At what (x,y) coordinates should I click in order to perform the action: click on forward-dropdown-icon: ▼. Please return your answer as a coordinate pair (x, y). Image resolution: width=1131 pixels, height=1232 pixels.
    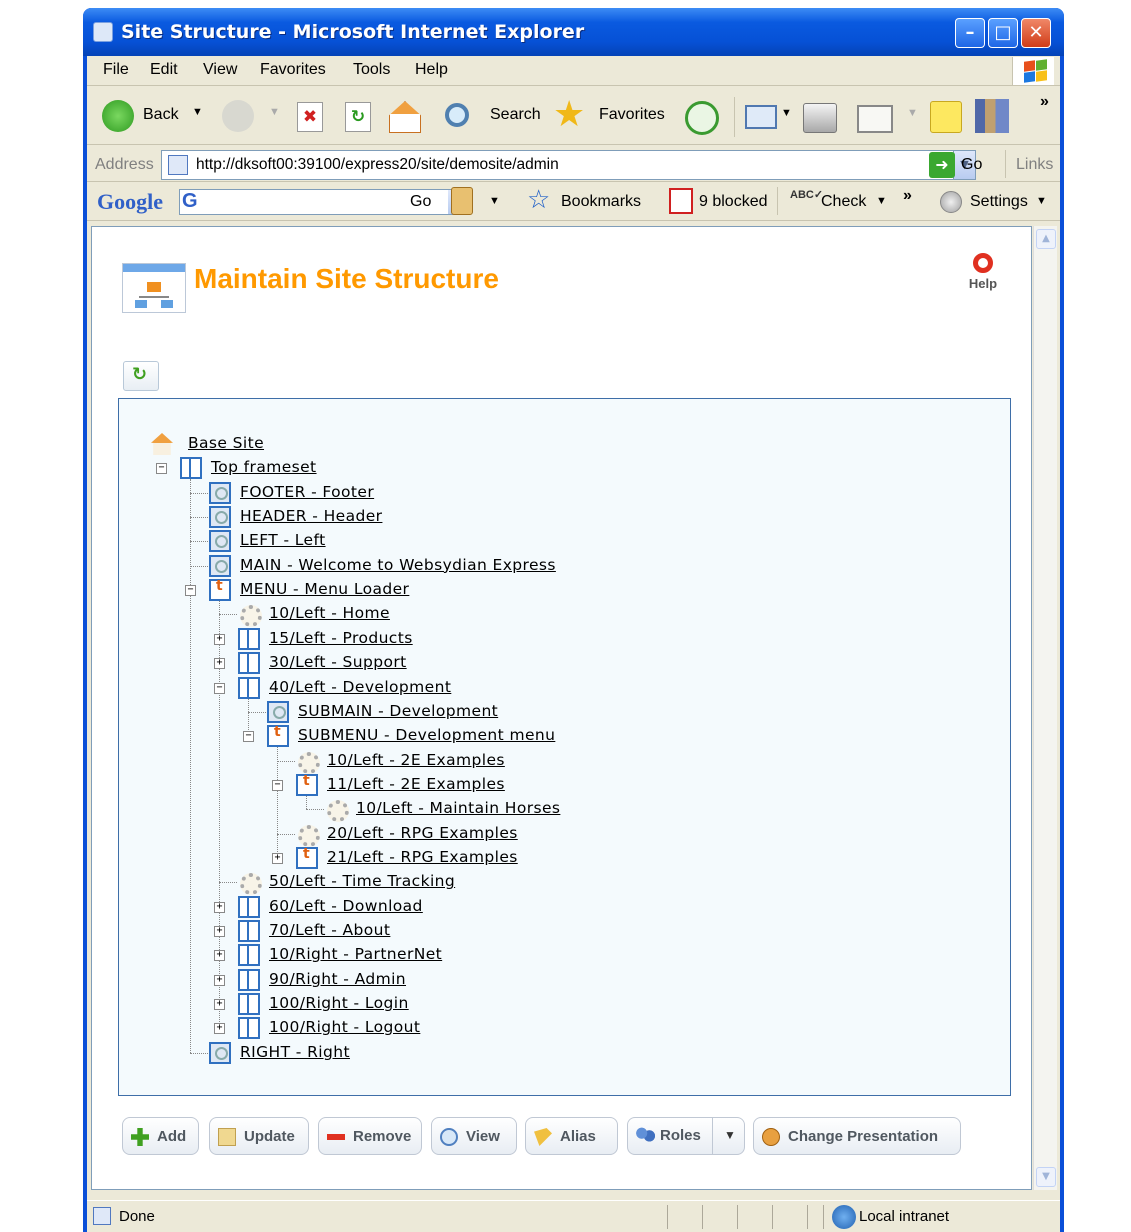
    Looking at the image, I should click on (274, 112).